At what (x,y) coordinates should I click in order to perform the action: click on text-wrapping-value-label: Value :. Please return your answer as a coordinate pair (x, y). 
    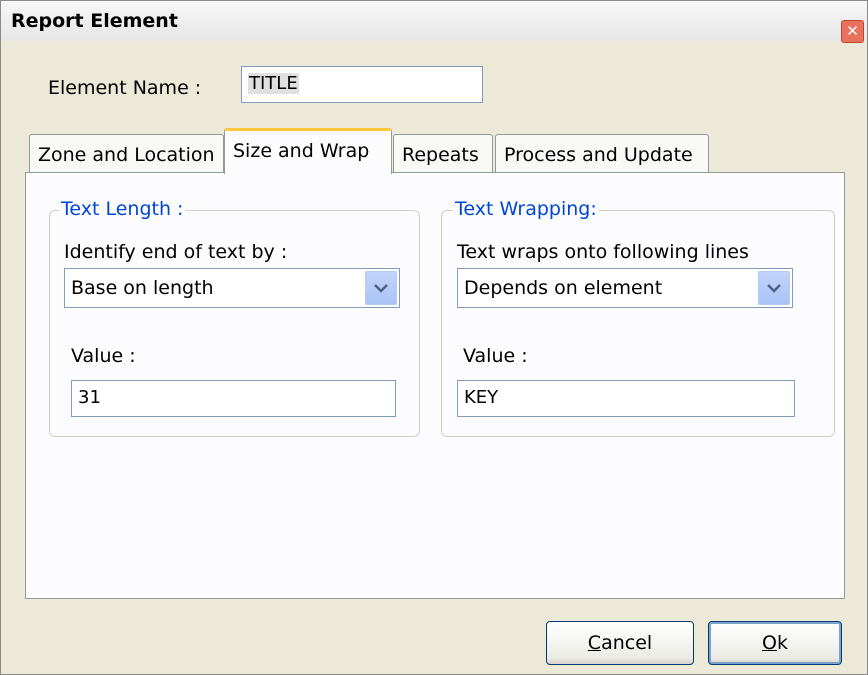
    Looking at the image, I should click on (495, 356).